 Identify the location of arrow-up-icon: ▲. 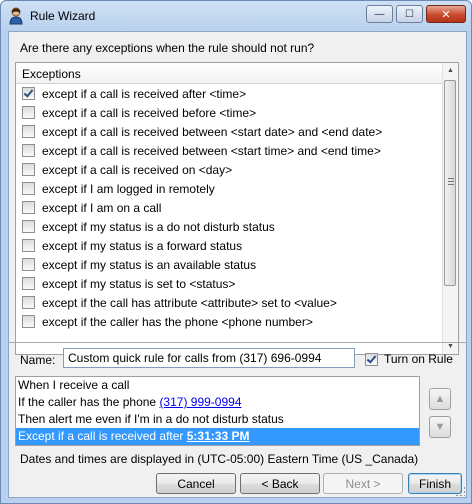
(440, 399).